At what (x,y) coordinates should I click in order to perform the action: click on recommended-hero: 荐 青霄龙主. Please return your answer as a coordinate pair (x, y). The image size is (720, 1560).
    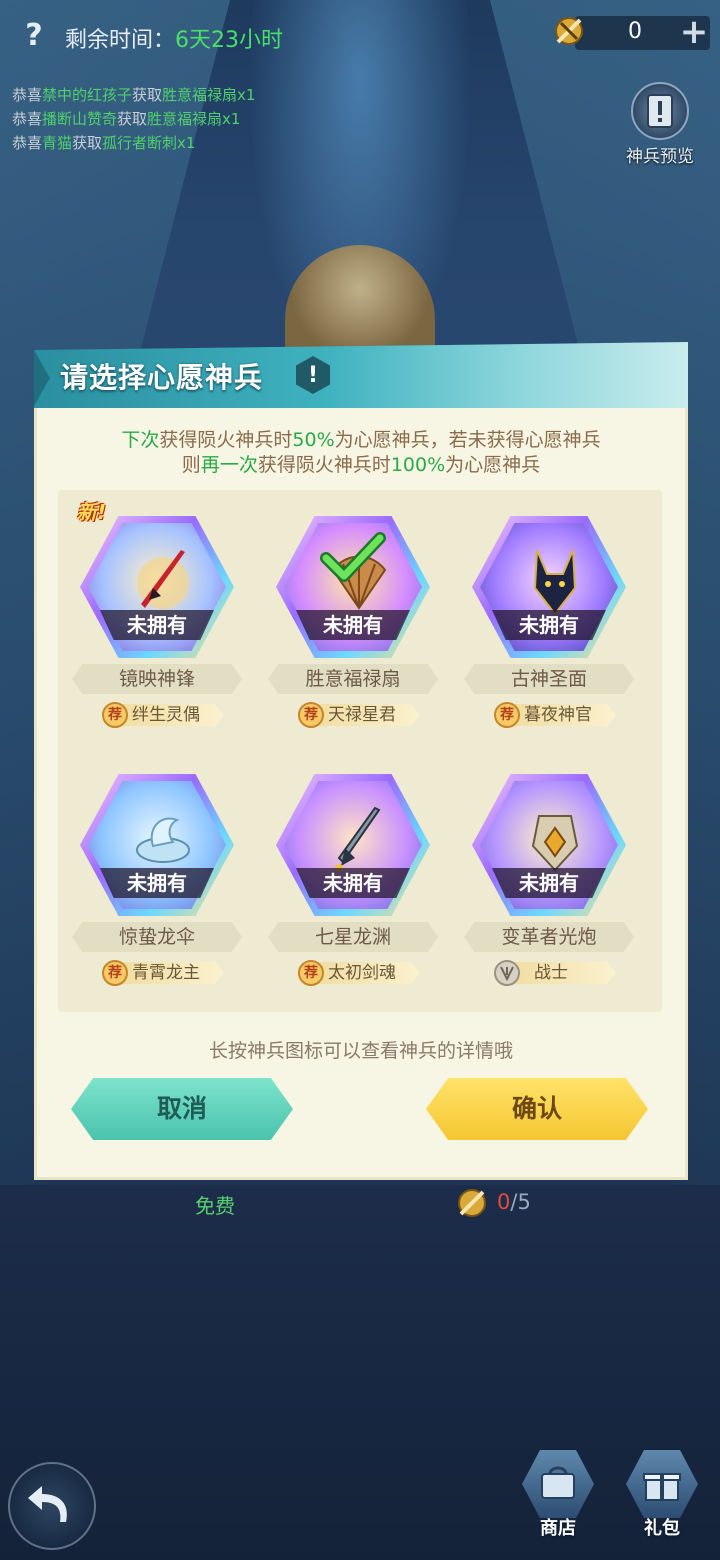
    Looking at the image, I should click on (164, 973).